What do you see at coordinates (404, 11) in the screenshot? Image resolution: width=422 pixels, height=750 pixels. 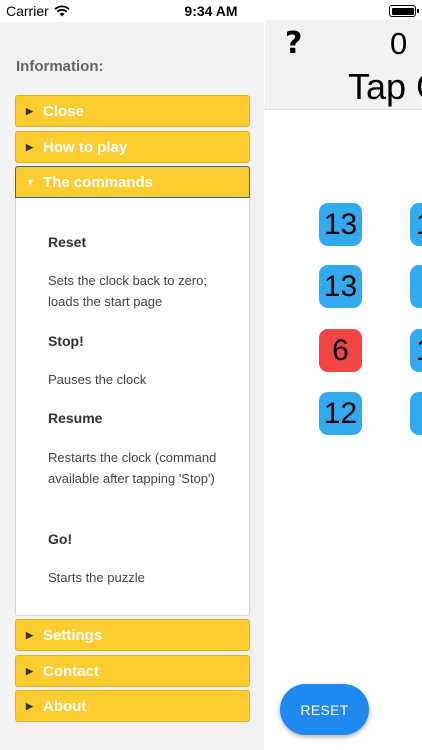 I see `battery-icon` at bounding box center [404, 11].